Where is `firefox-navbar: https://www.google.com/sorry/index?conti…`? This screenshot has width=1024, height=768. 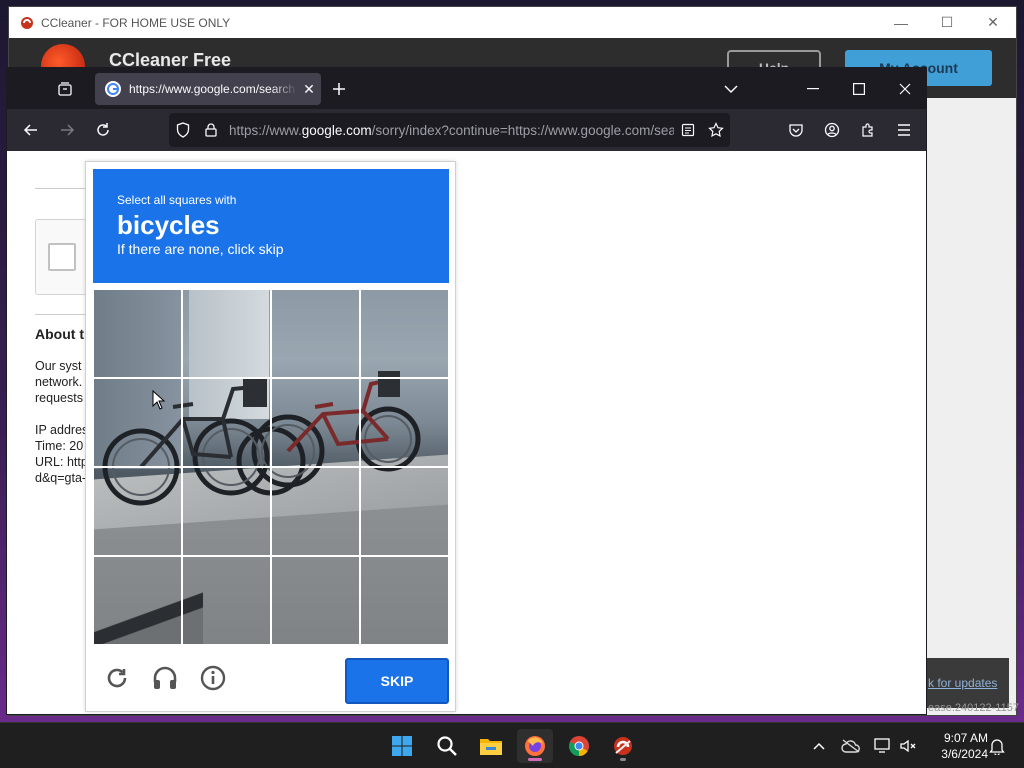 firefox-navbar: https://www.google.com/sorry/index?conti… is located at coordinates (466, 130).